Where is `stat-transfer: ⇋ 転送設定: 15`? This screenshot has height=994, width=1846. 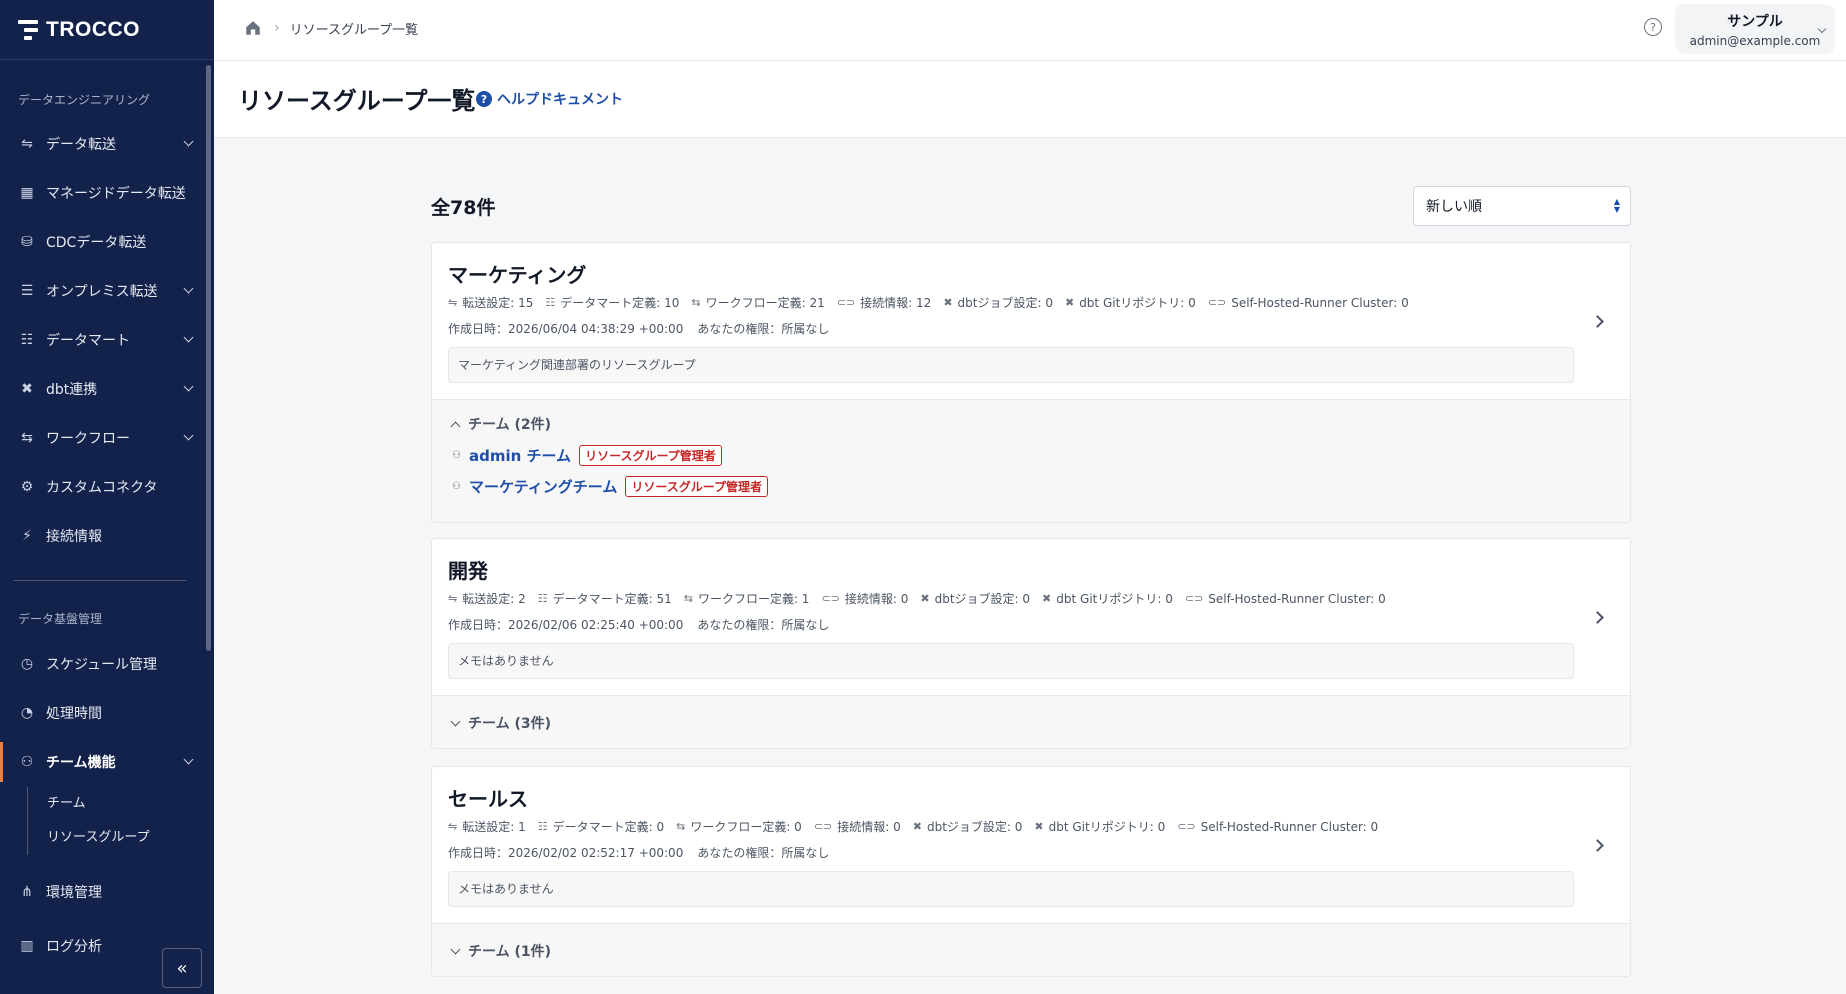 stat-transfer: ⇋ 転送設定: 15 is located at coordinates (490, 302).